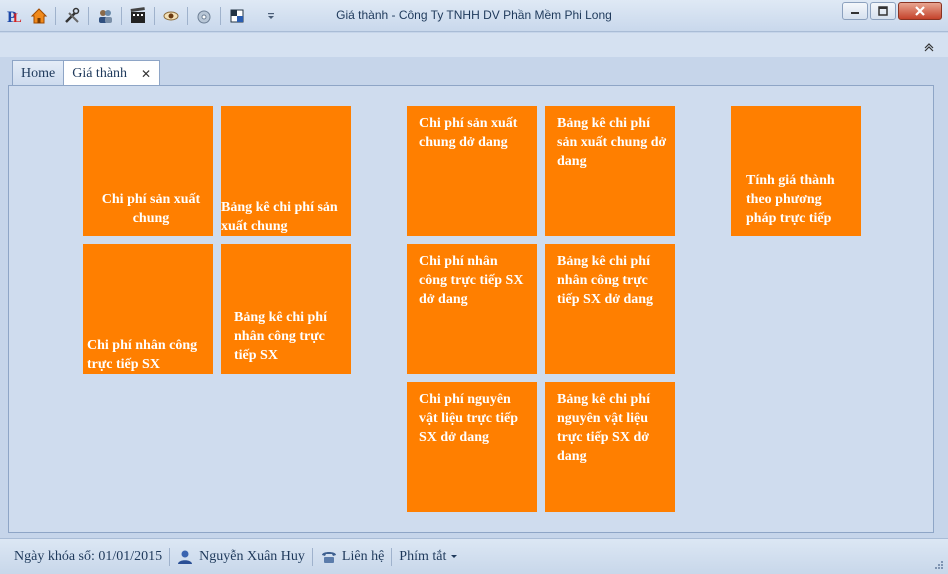 This screenshot has height=574, width=948. Describe the element at coordinates (939, 565) in the screenshot. I see `resize-grip-icon` at that location.